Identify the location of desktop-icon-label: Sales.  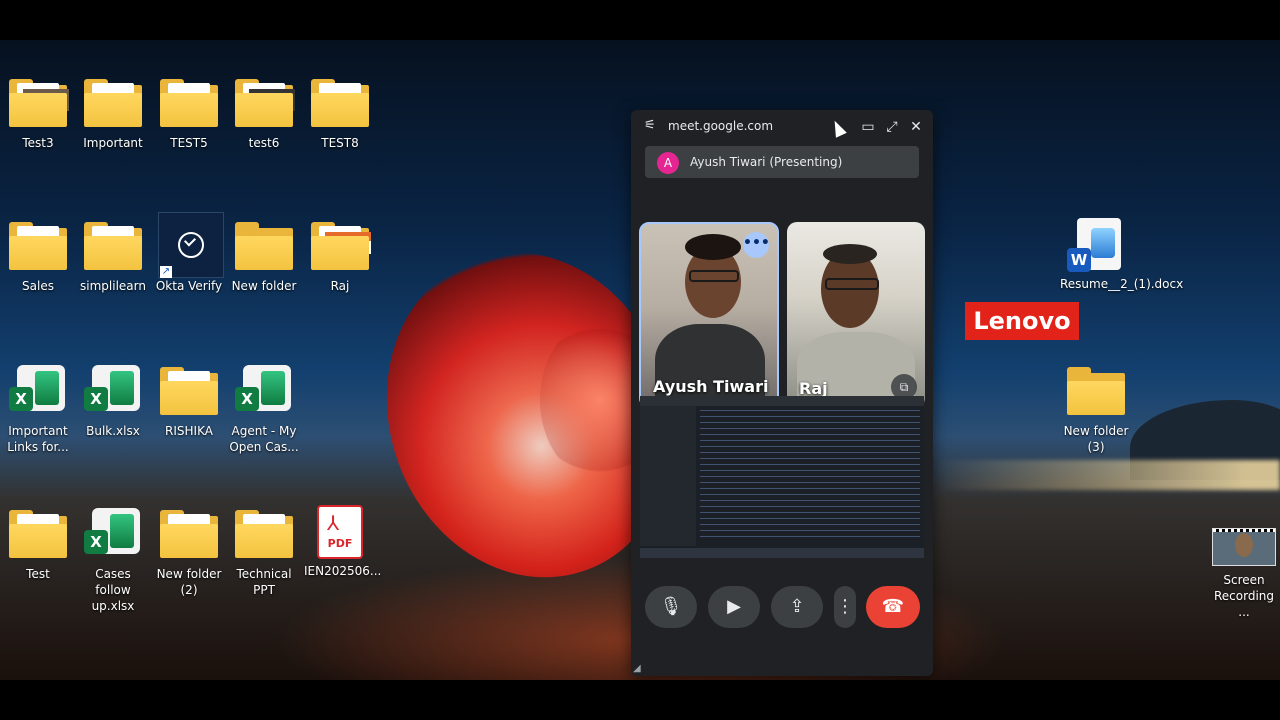
(38, 286).